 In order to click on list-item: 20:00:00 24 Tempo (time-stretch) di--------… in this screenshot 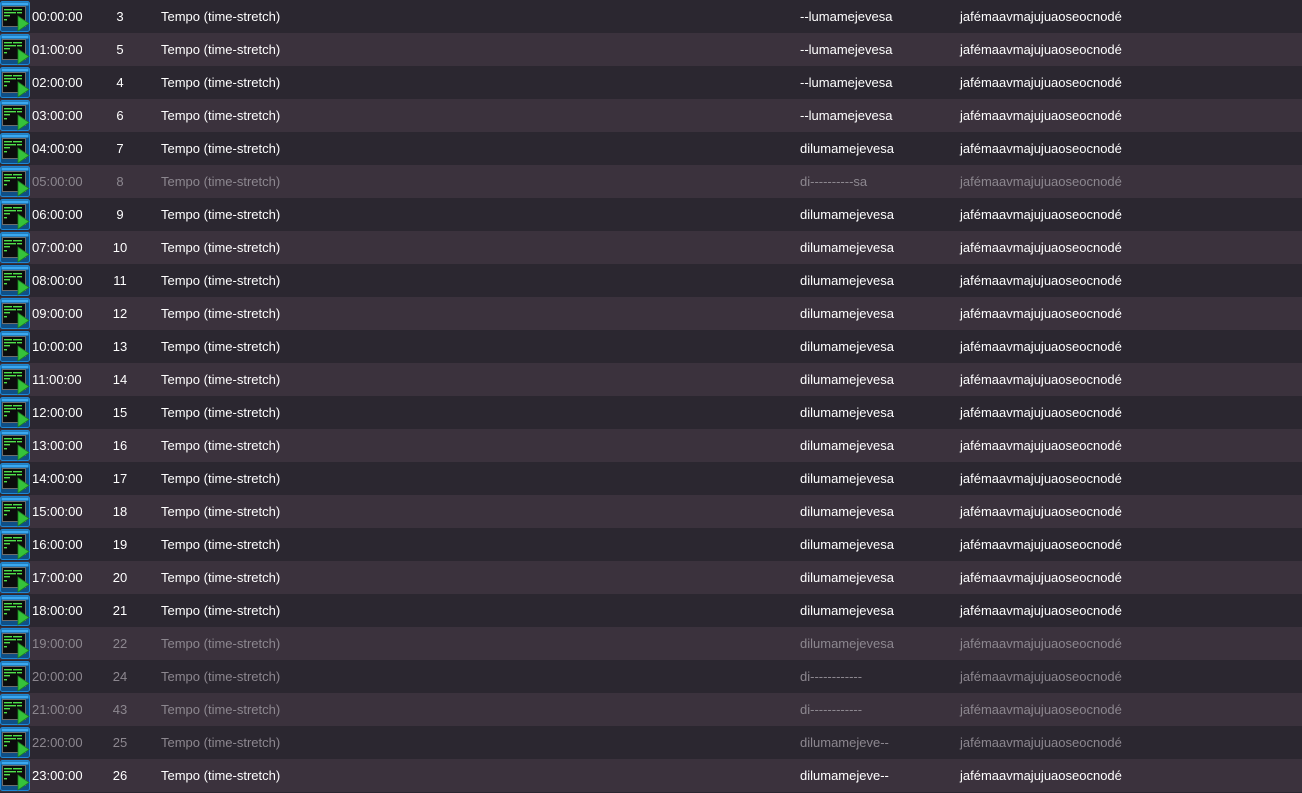, I will do `click(651, 676)`.